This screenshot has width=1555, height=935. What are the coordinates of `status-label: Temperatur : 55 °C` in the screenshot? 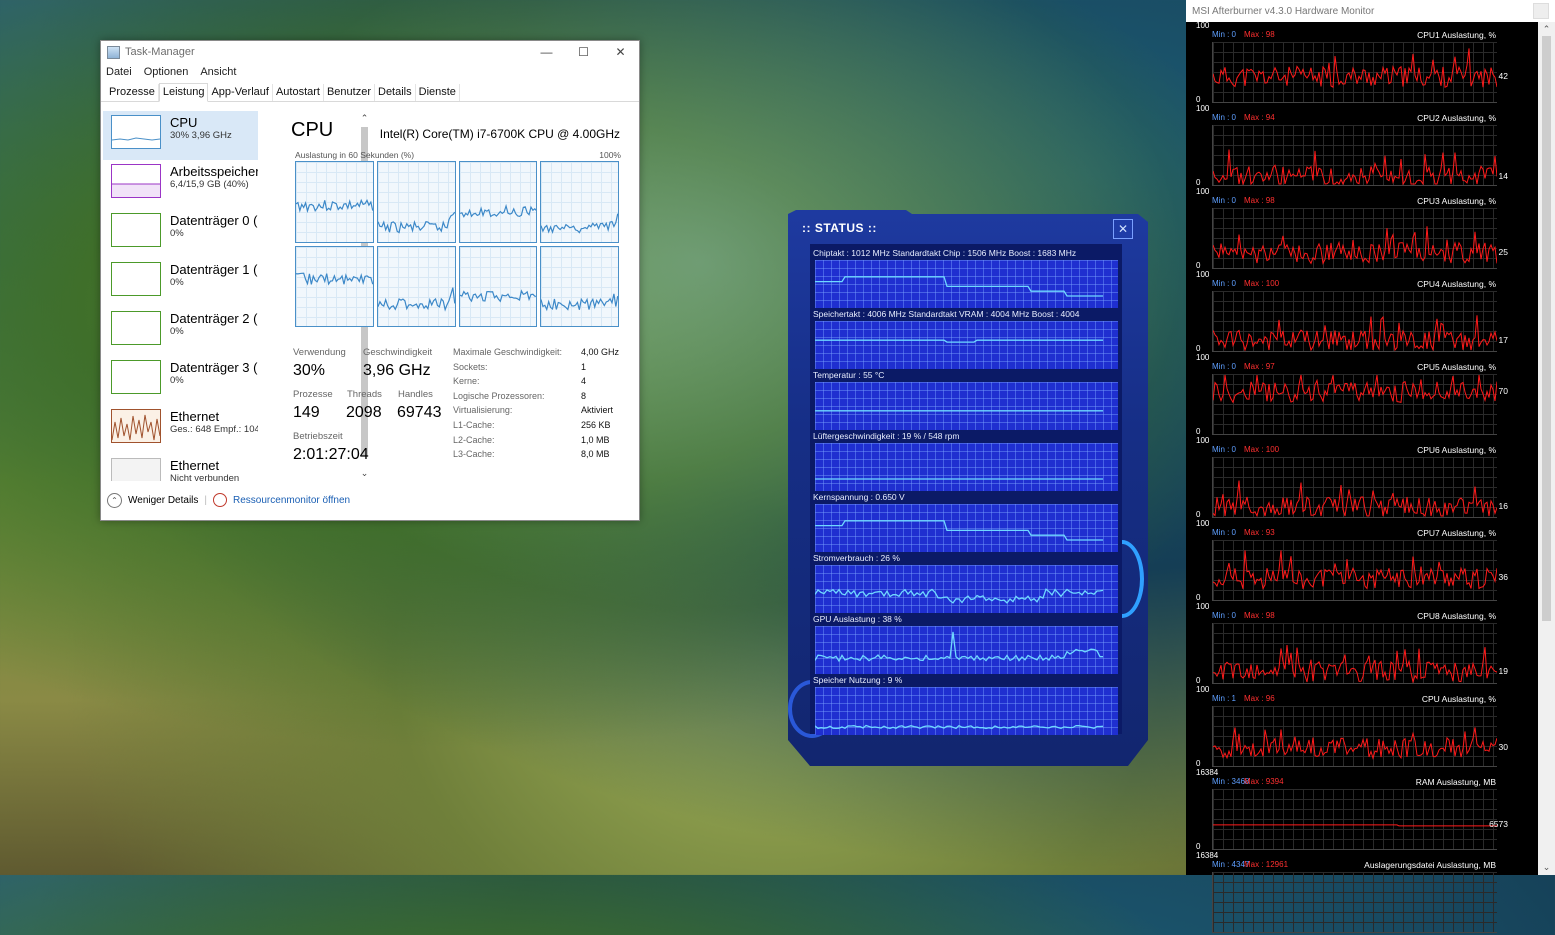 It's located at (849, 375).